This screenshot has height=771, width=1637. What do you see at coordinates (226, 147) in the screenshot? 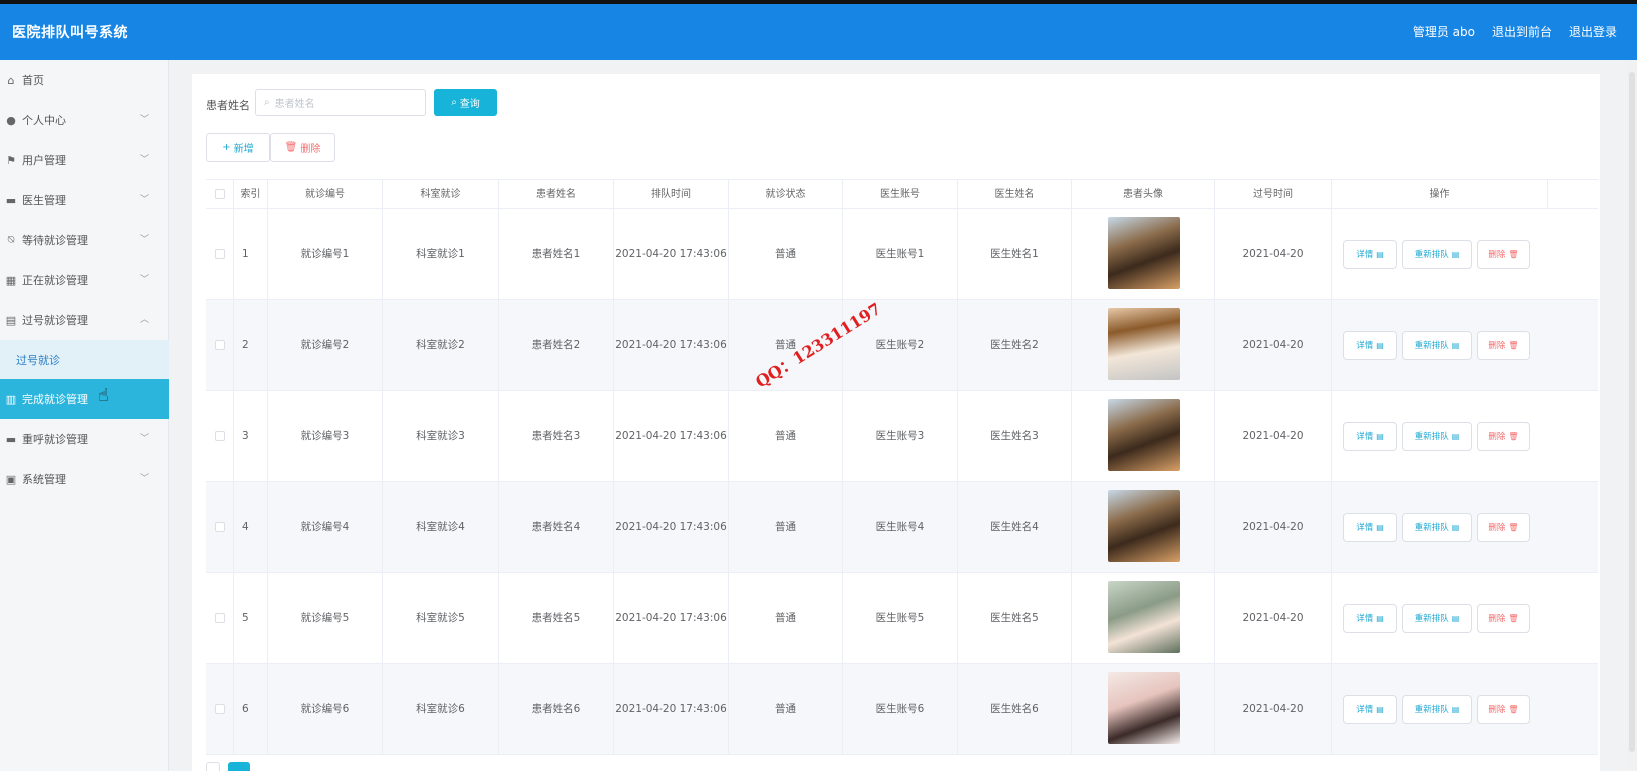
I see `plus-icon: +` at bounding box center [226, 147].